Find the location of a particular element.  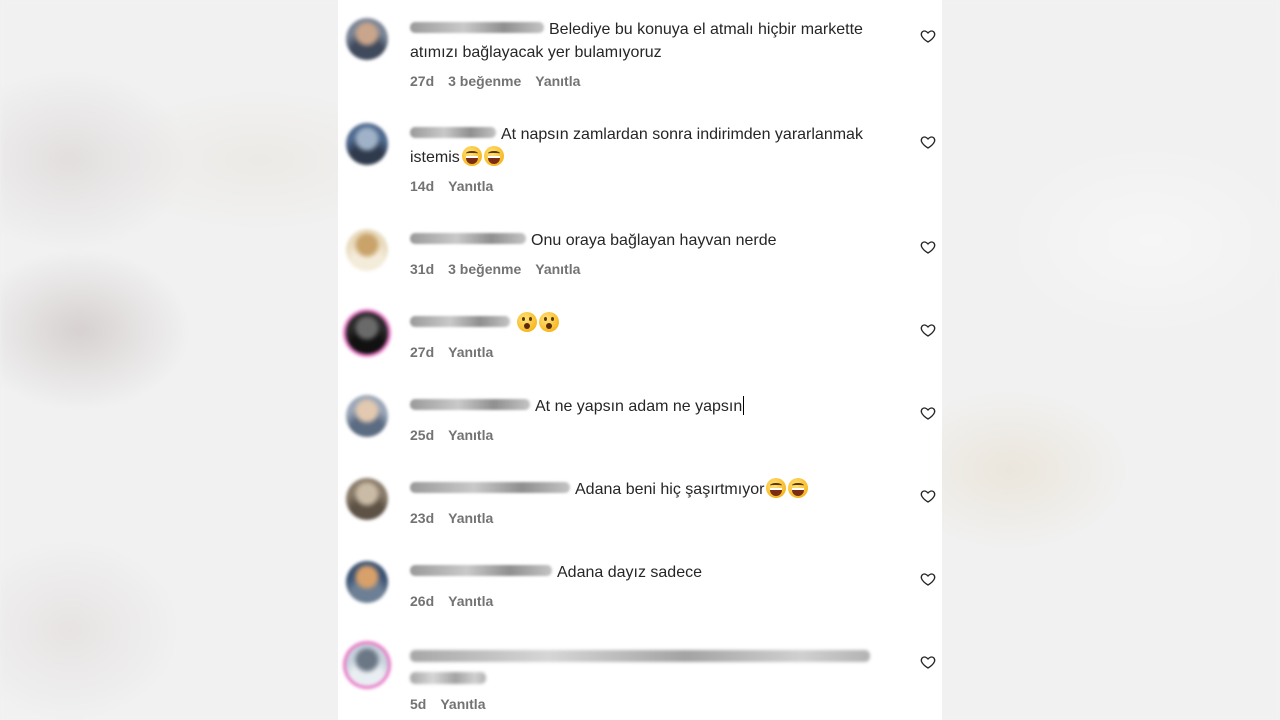

comment-meta: 26d Yanıtla is located at coordinates (655, 602).